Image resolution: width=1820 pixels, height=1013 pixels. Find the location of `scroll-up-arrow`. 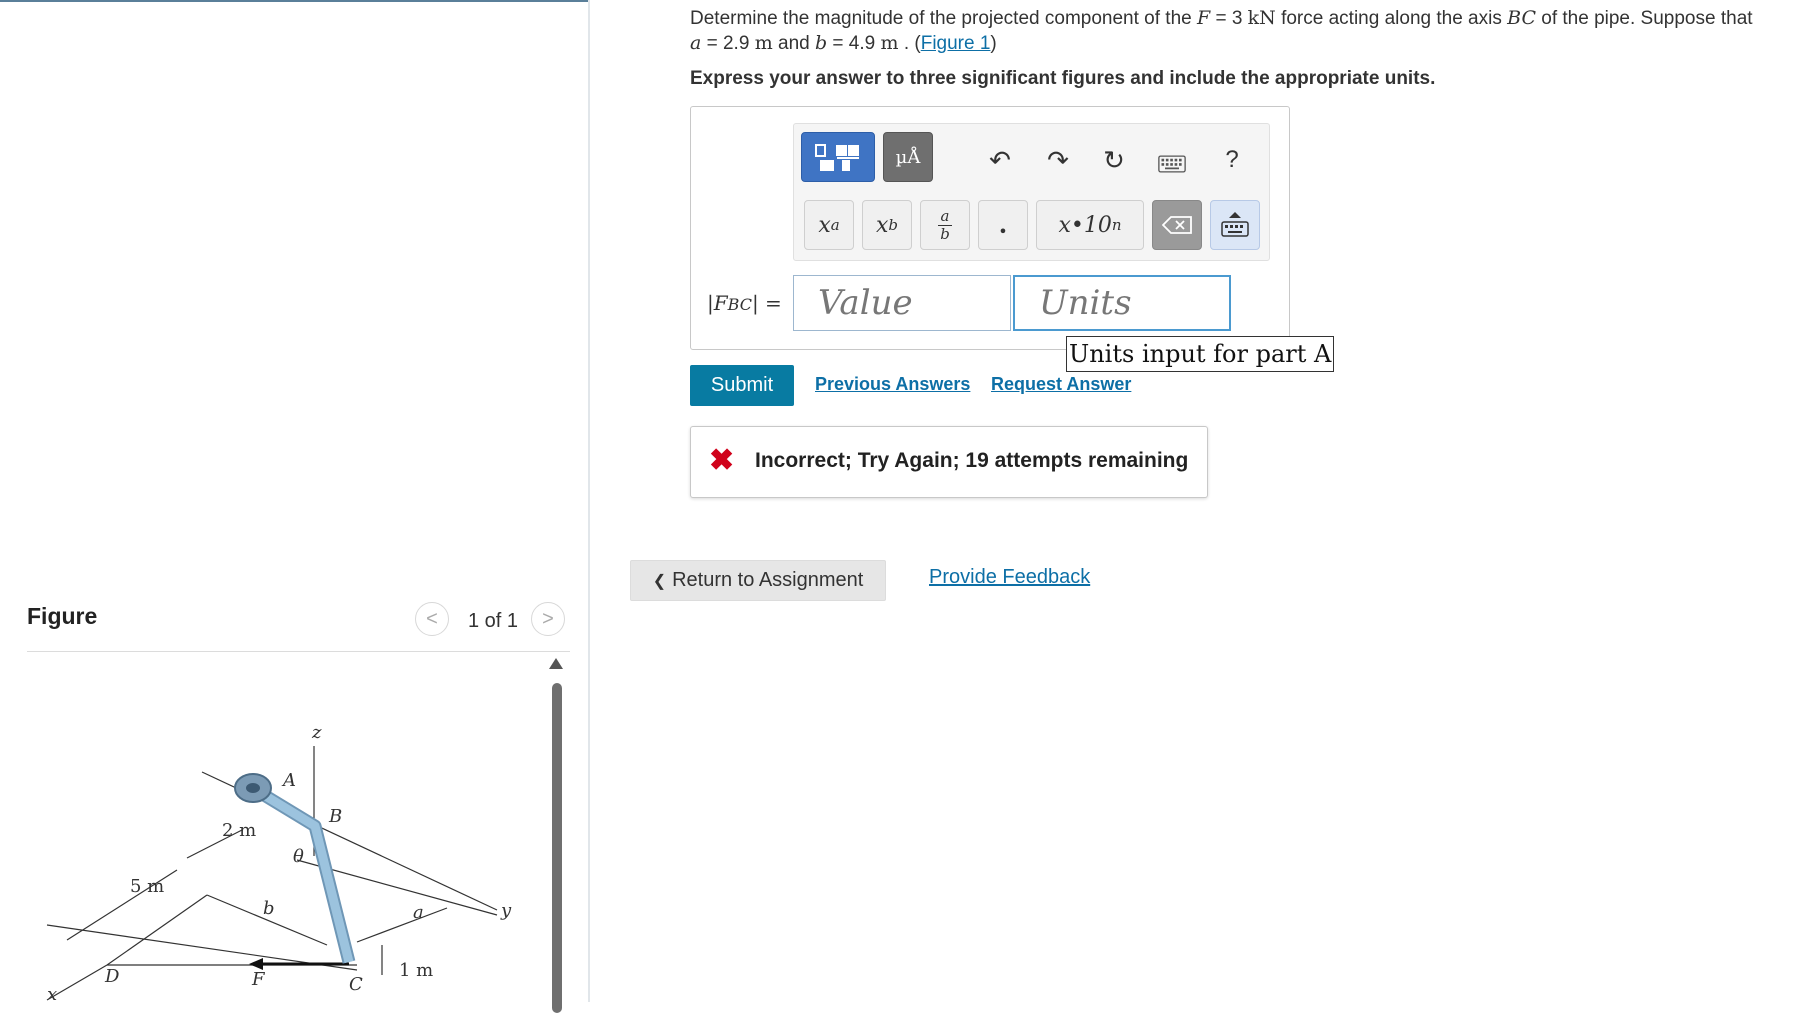

scroll-up-arrow is located at coordinates (556, 663).